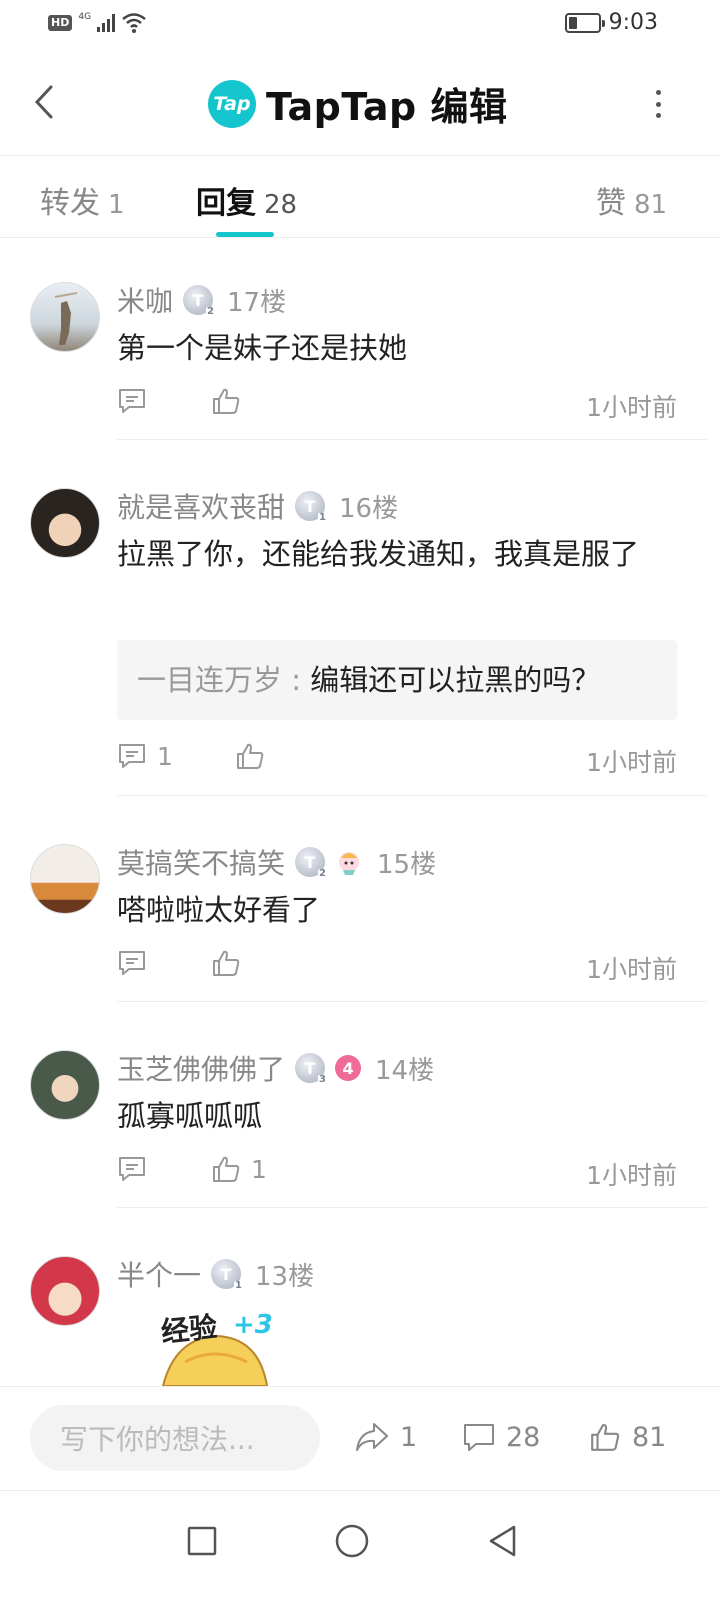 The height and width of the screenshot is (1600, 720). I want to click on like-button: 1, so click(239, 1169).